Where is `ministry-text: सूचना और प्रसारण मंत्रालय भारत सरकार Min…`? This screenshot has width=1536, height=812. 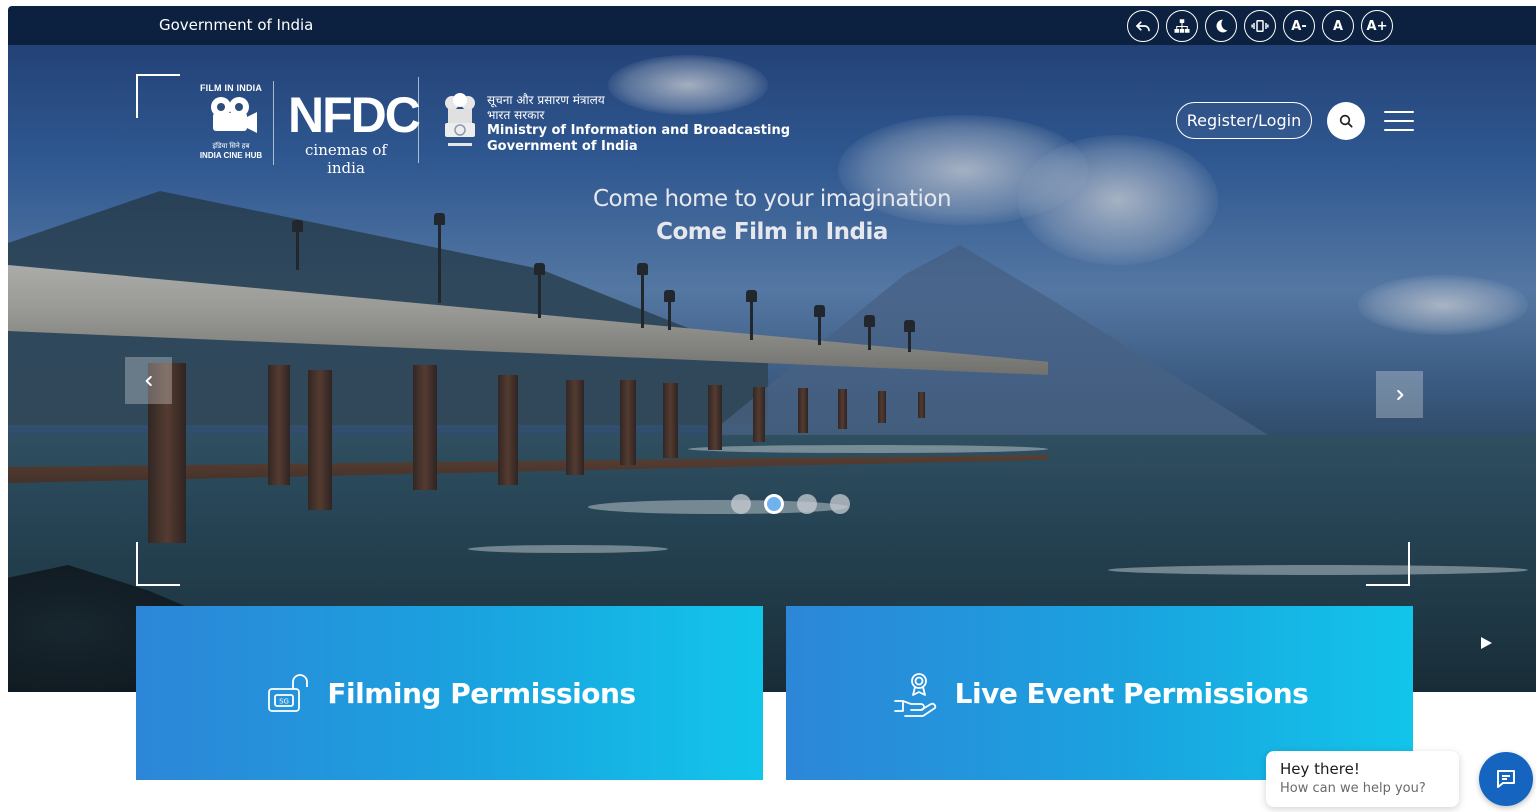 ministry-text: सूचना और प्रसारण मंत्रालय भारत सरकार Min… is located at coordinates (638, 124).